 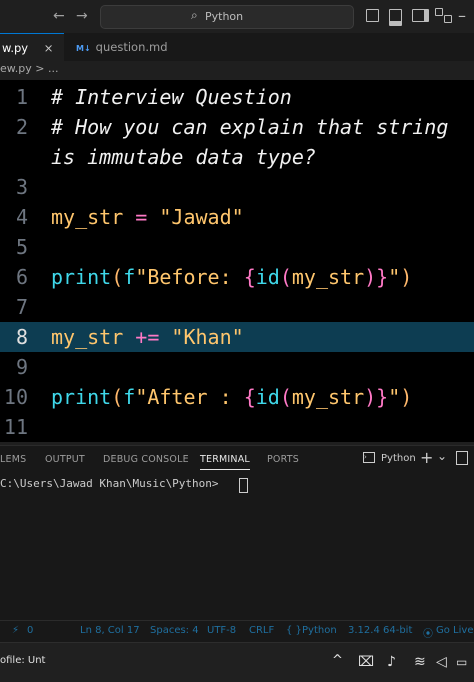 What do you see at coordinates (174, 630) in the screenshot?
I see `indentation: Spaces: 4` at bounding box center [174, 630].